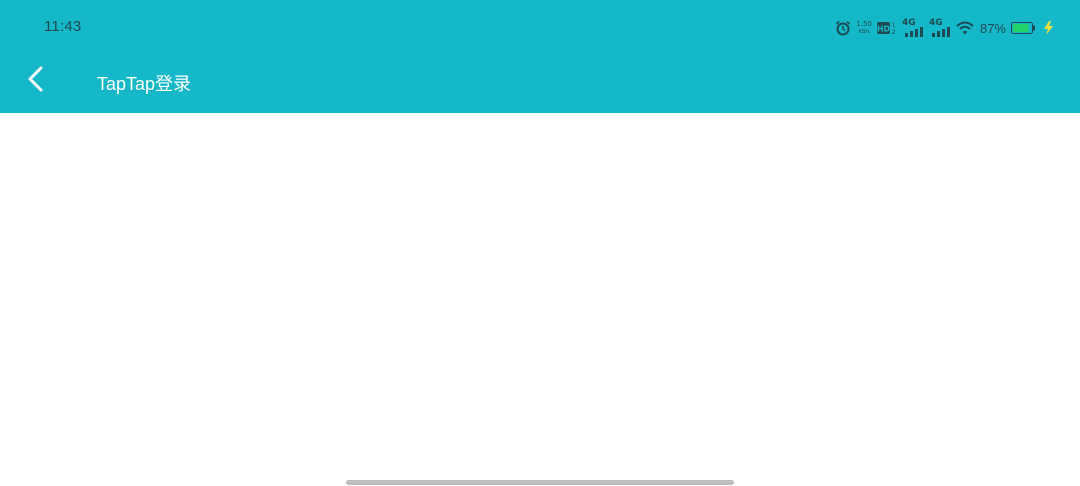 The width and height of the screenshot is (1080, 486). I want to click on charging-icon, so click(1048, 28).